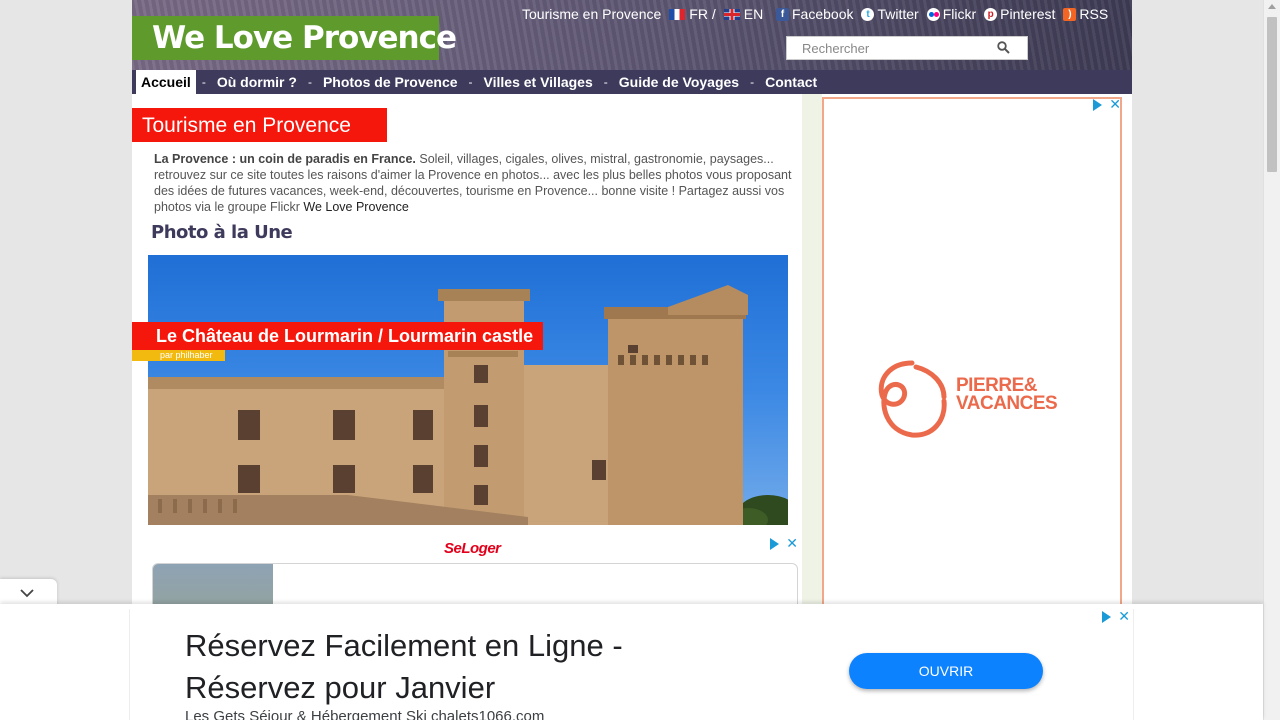  What do you see at coordinates (1070, 14) in the screenshot?
I see `rss-icon: )` at bounding box center [1070, 14].